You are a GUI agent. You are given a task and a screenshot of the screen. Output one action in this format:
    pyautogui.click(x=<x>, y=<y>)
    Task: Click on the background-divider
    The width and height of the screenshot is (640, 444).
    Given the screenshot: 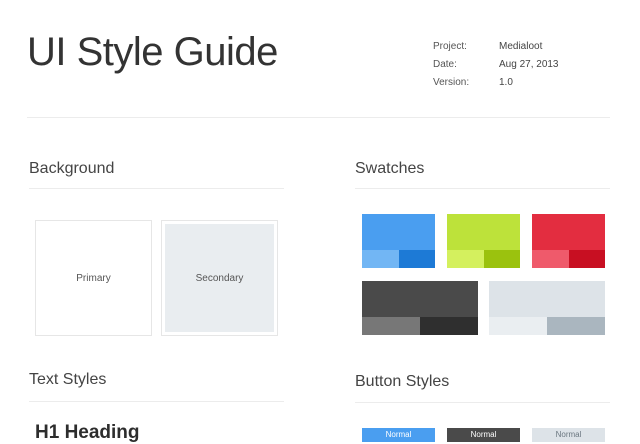 What is the action you would take?
    pyautogui.click(x=156, y=188)
    